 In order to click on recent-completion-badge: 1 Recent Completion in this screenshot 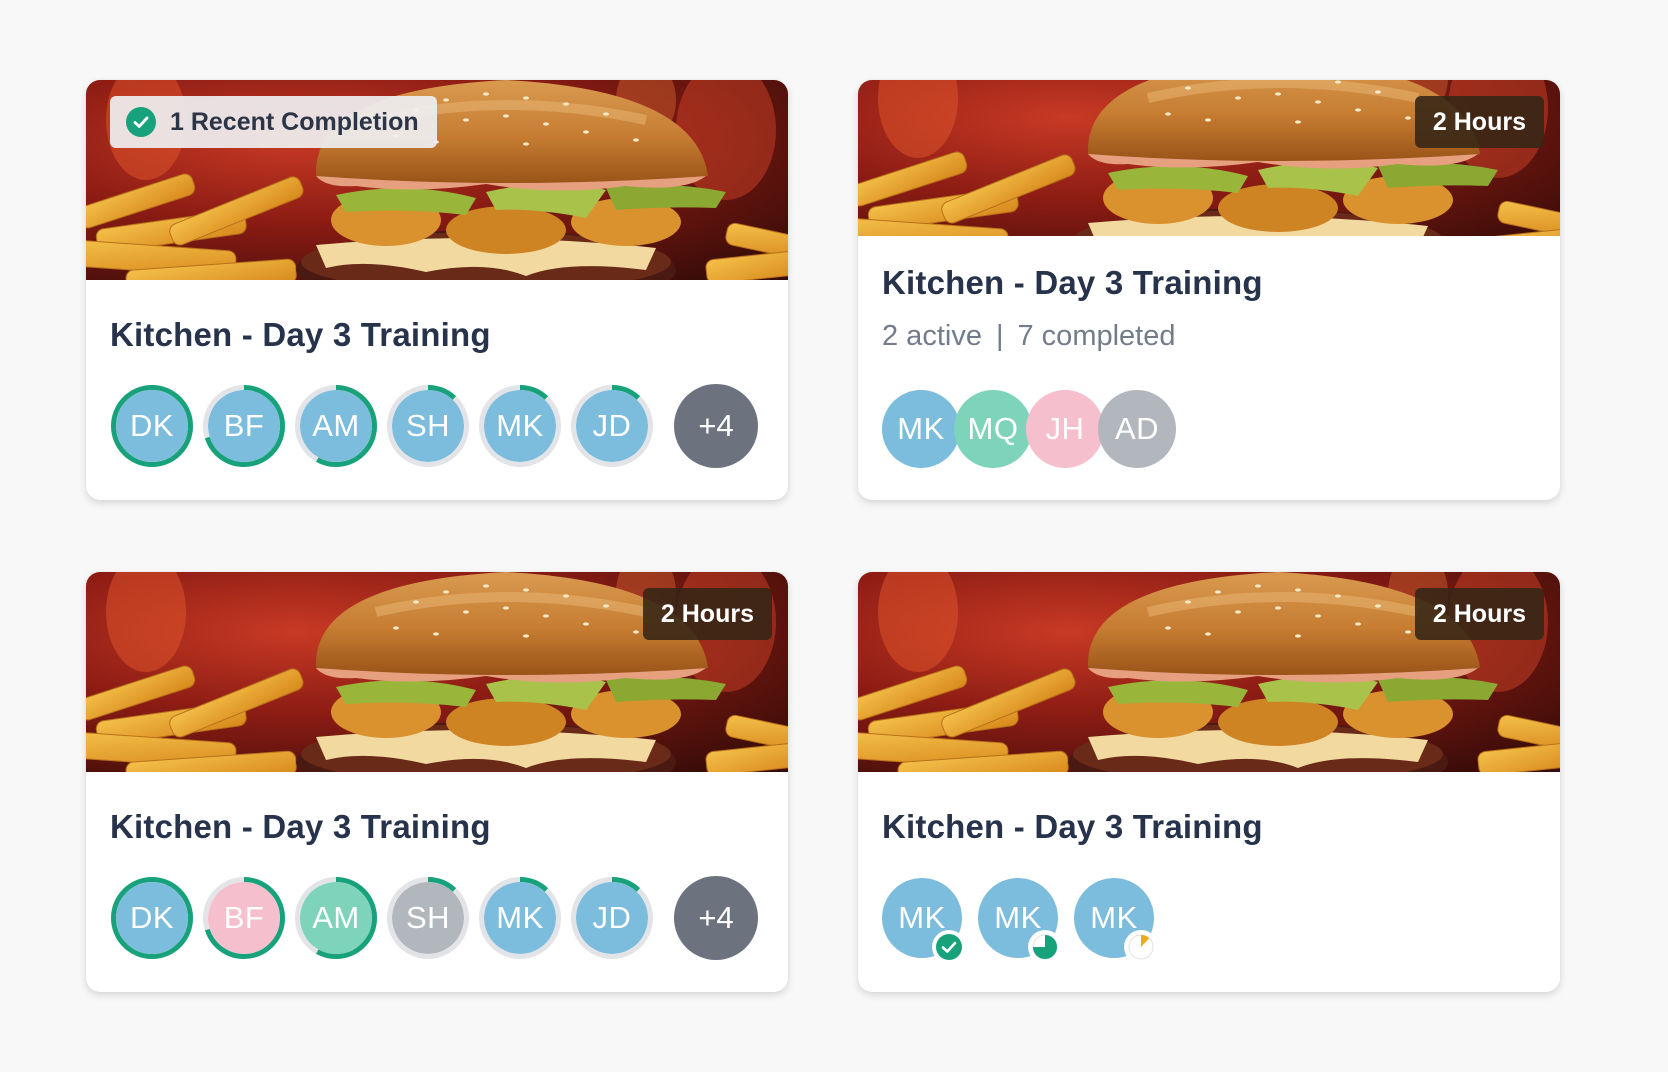, I will do `click(273, 122)`.